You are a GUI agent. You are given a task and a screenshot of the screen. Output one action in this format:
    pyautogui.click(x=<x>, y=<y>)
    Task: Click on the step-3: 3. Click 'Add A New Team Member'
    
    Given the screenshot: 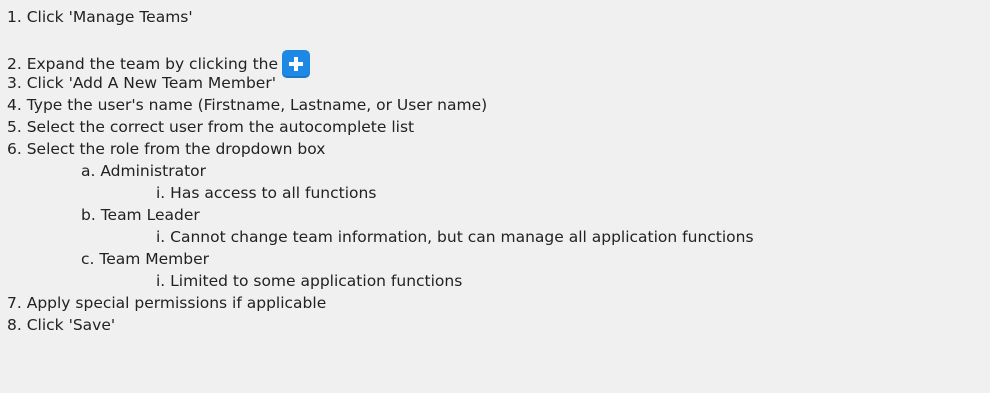 What is the action you would take?
    pyautogui.click(x=141, y=83)
    